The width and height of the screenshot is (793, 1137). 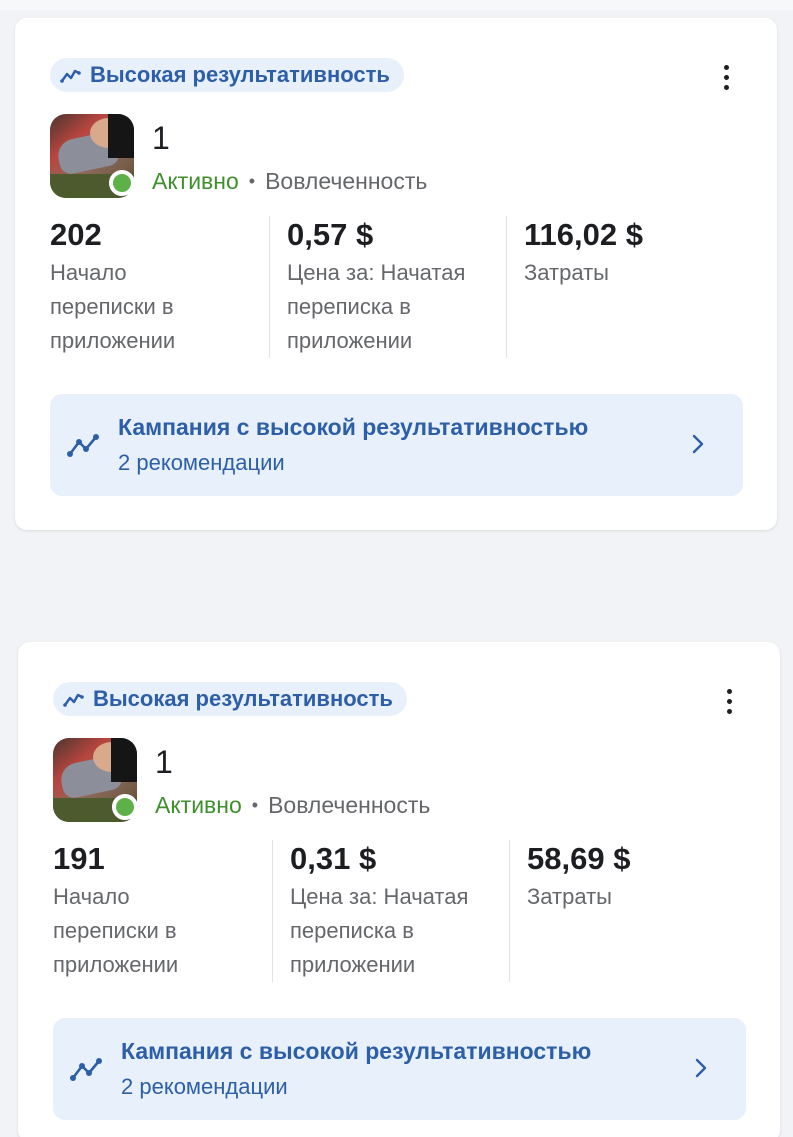 I want to click on metric-results: 191 Начало переписки в приложении, so click(x=162, y=911).